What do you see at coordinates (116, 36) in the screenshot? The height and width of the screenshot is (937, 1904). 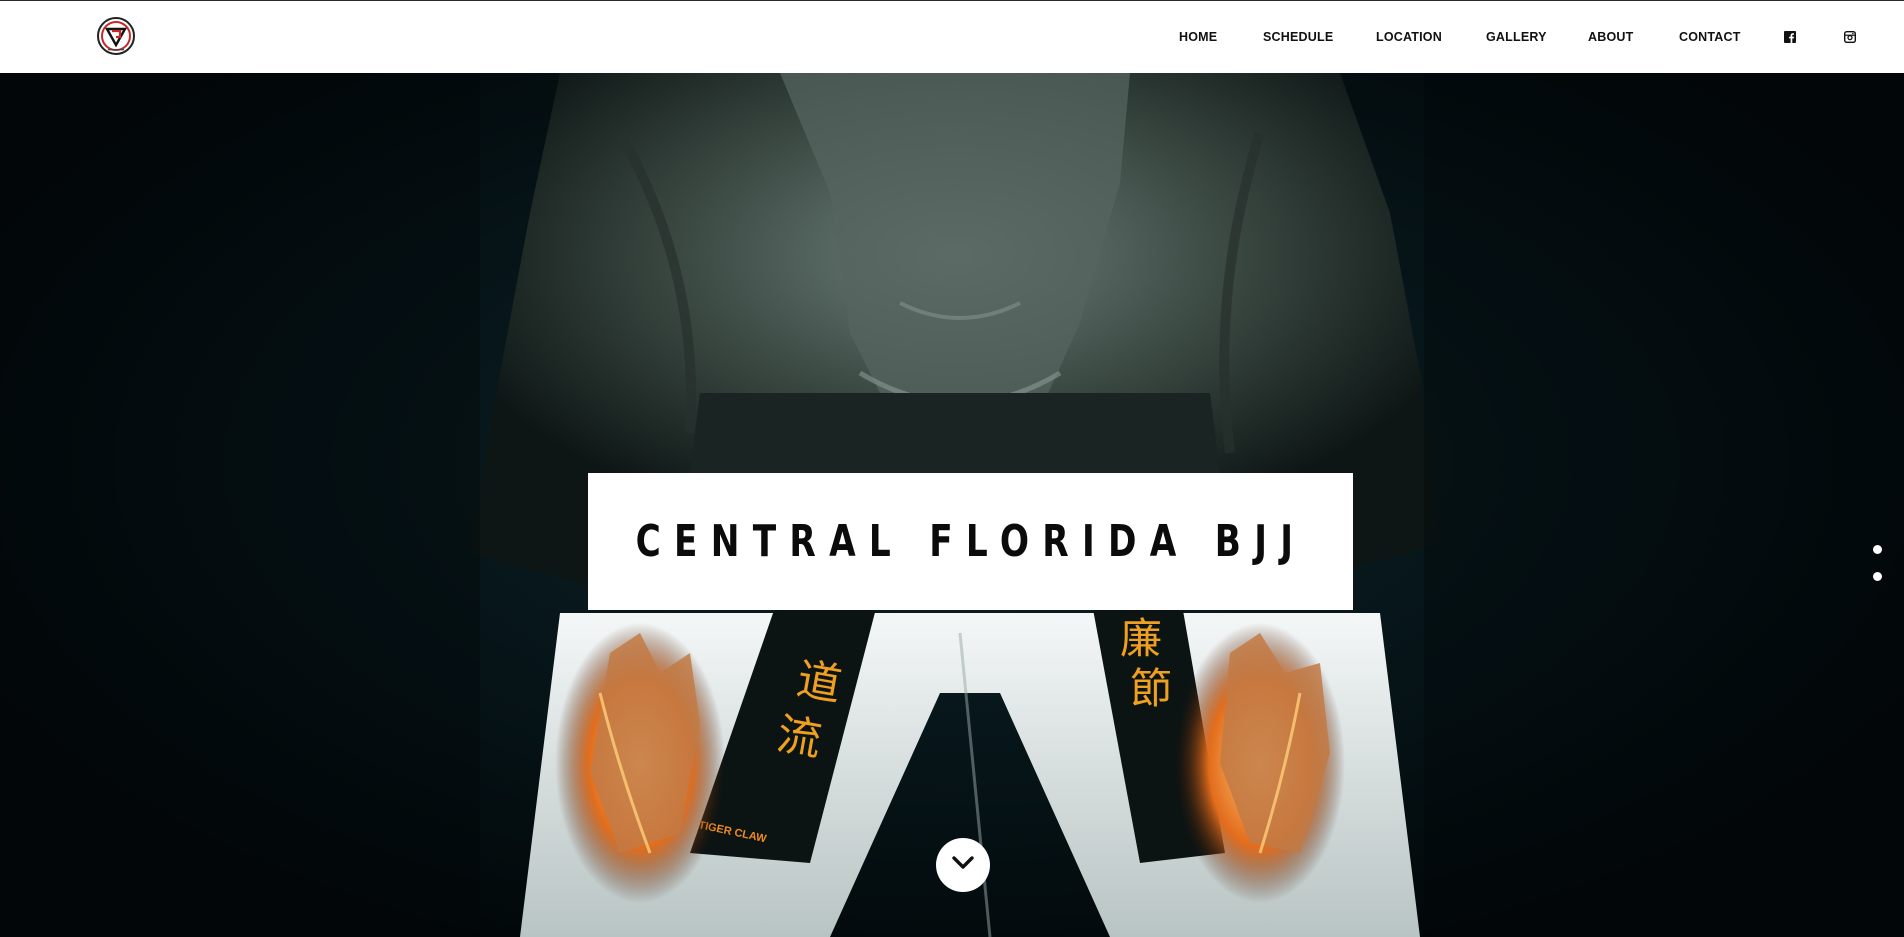 I see `logo-icon` at bounding box center [116, 36].